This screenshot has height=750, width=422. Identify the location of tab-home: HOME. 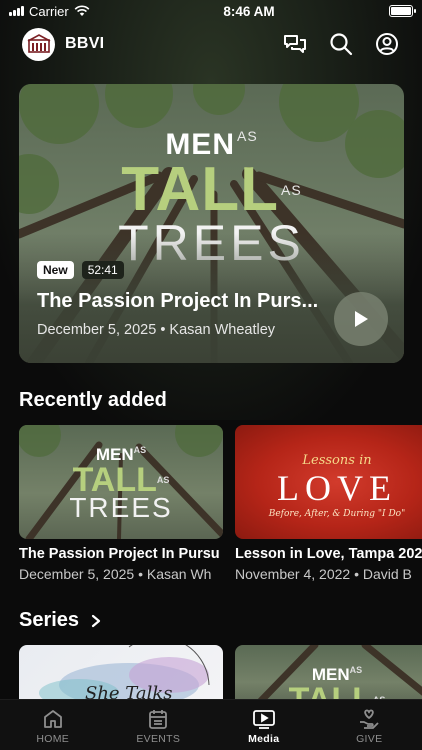
(53, 725).